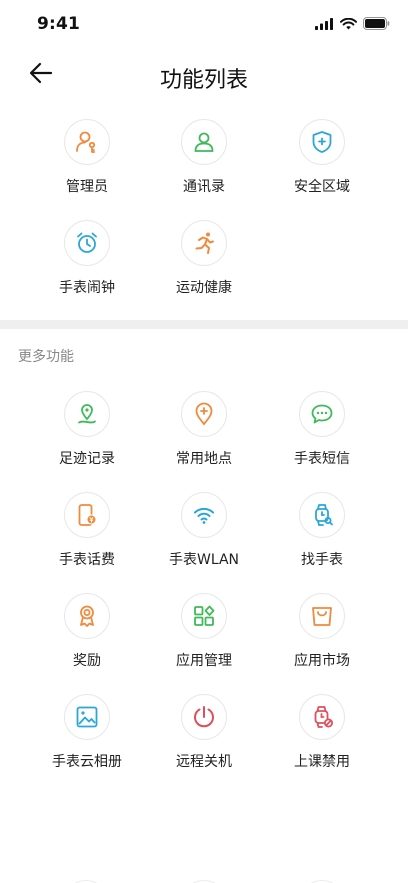  Describe the element at coordinates (204, 25) in the screenshot. I see `status-bar: 9:41` at that location.